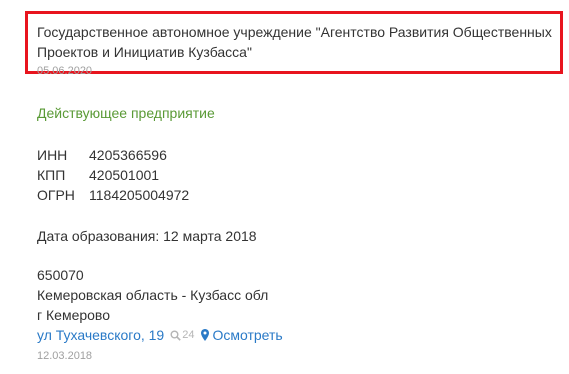 The image size is (569, 374). What do you see at coordinates (128, 155) in the screenshot?
I see `inn-value: 4205366596` at bounding box center [128, 155].